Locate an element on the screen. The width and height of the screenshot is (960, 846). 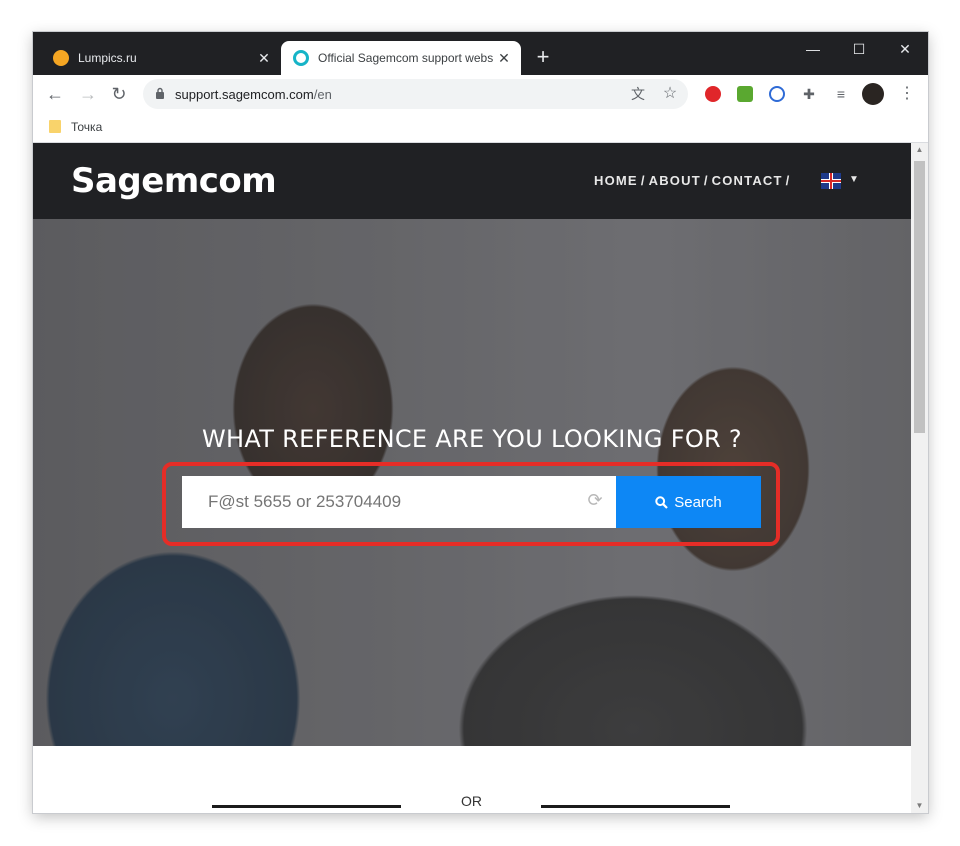
url-text: support.sagemcom.com/en is located at coordinates (253, 94).